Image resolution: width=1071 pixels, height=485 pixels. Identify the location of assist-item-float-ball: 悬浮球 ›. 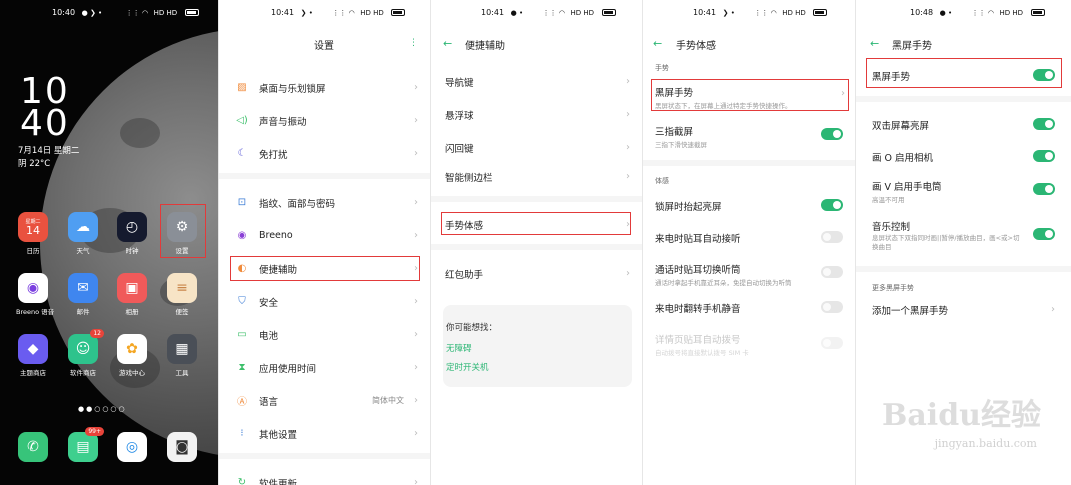
(536, 114).